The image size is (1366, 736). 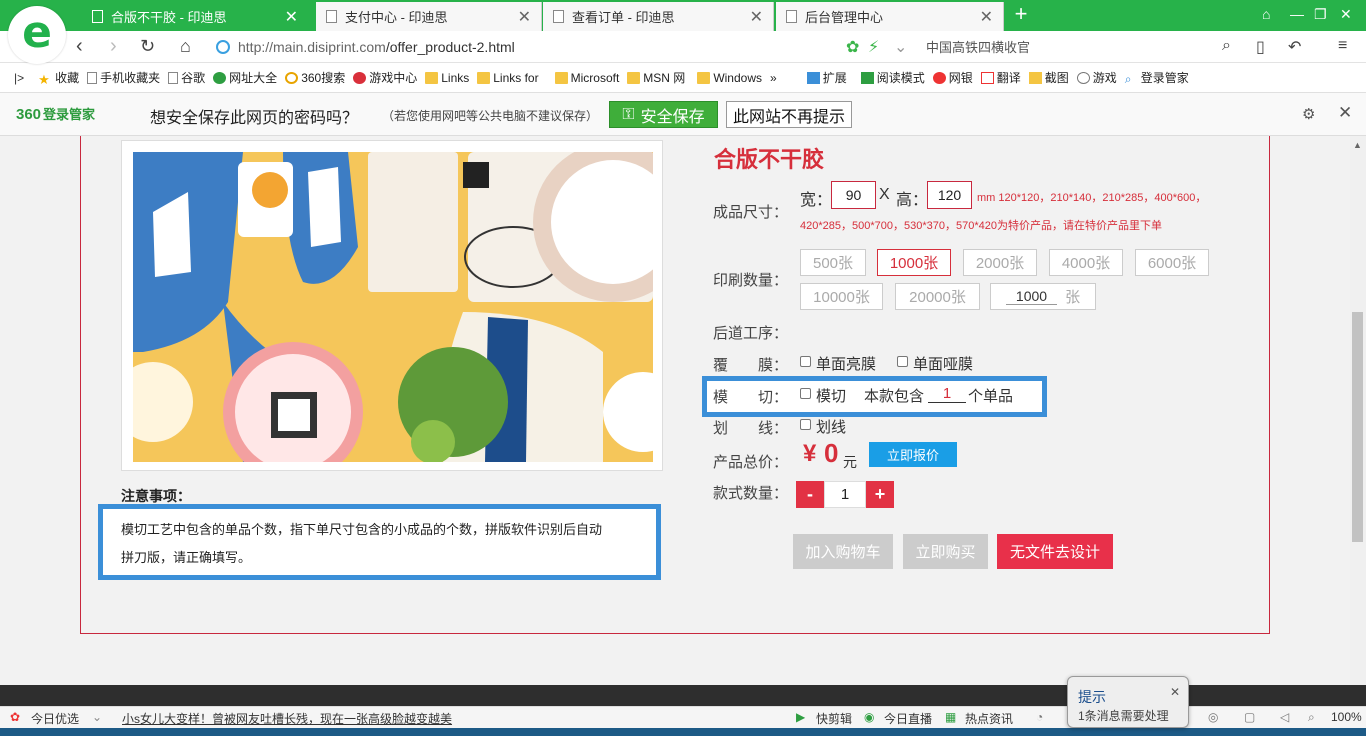 I want to click on chevron-down-icon: ⌄, so click(x=900, y=47).